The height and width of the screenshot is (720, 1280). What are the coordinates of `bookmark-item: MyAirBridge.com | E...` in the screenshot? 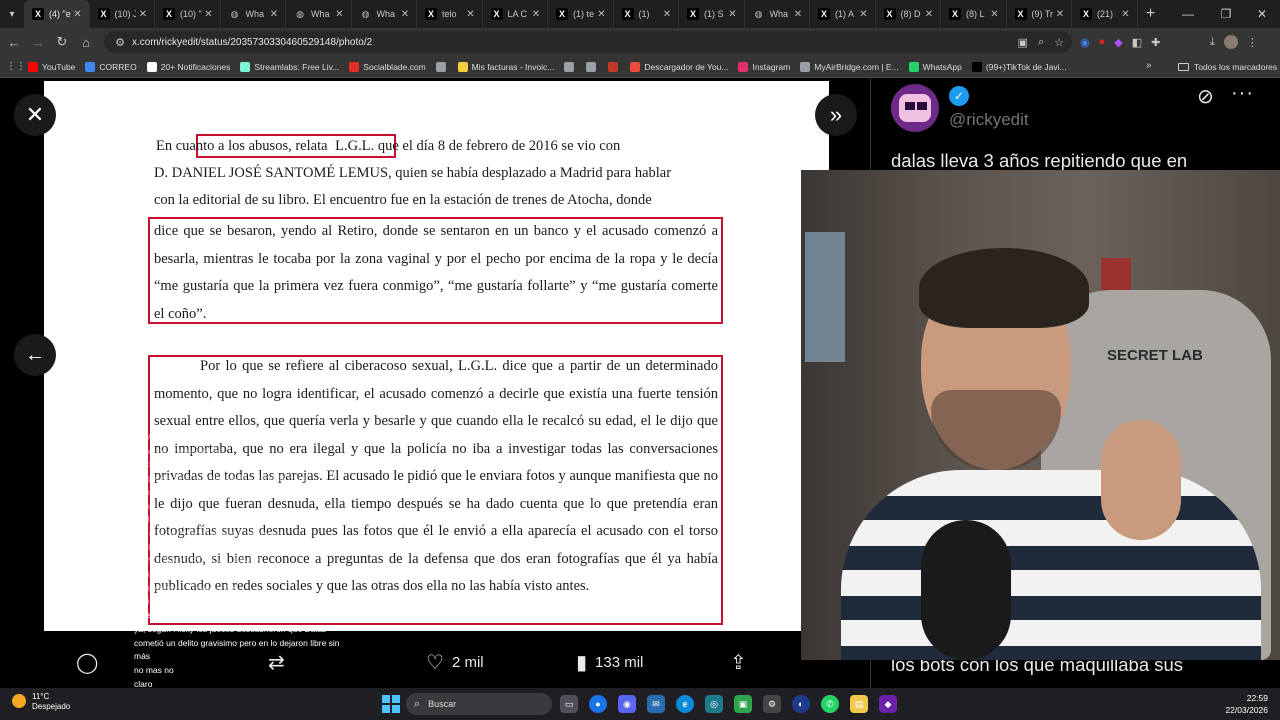 It's located at (849, 66).